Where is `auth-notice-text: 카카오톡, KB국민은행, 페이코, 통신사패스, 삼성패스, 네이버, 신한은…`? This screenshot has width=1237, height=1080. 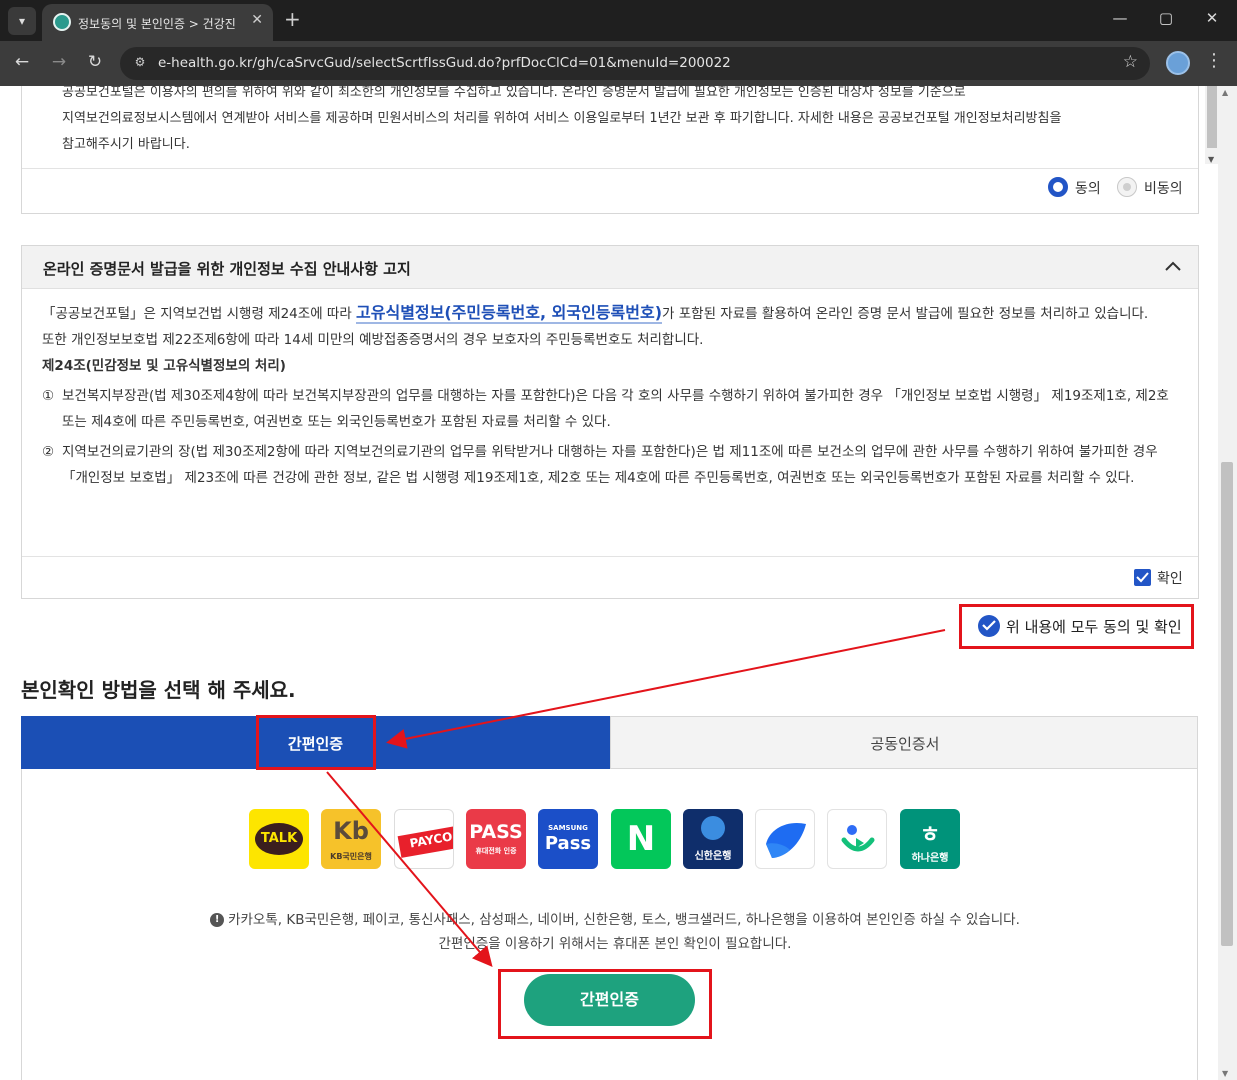 auth-notice-text: 카카오톡, KB국민은행, 페이코, 통신사패스, 삼성패스, 네이버, 신한은… is located at coordinates (624, 920).